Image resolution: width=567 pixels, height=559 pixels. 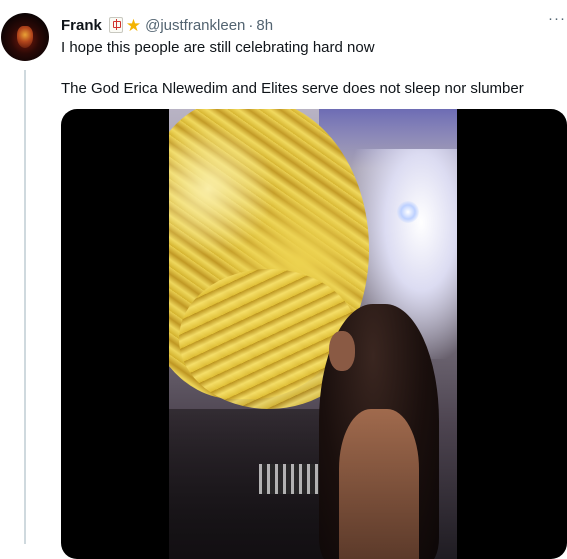 What do you see at coordinates (408, 212) in the screenshot?
I see `frame-lamp` at bounding box center [408, 212].